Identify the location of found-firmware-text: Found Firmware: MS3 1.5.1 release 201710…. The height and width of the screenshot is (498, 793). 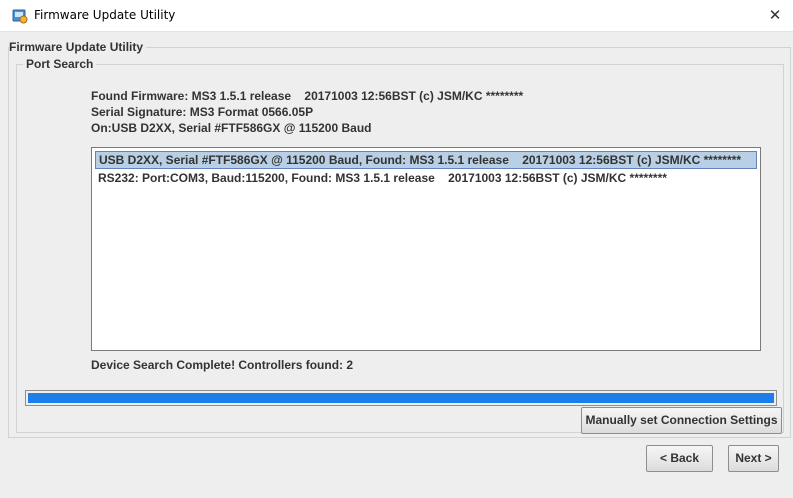
(307, 96).